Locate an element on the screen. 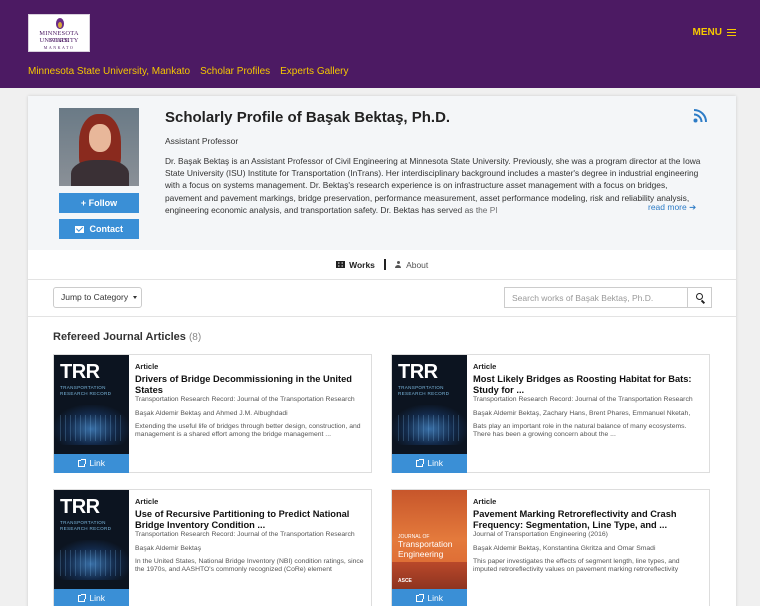 The image size is (760, 606). menu-button: MENU is located at coordinates (714, 32).